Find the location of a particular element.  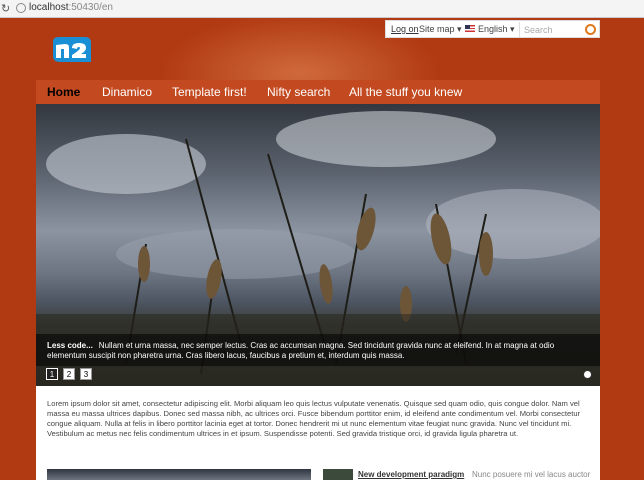

sitemap-label: Site map is located at coordinates (437, 29).